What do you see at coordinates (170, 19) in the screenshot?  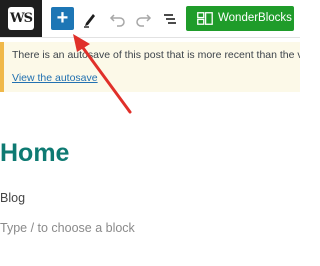 I see `list-view-icon` at bounding box center [170, 19].